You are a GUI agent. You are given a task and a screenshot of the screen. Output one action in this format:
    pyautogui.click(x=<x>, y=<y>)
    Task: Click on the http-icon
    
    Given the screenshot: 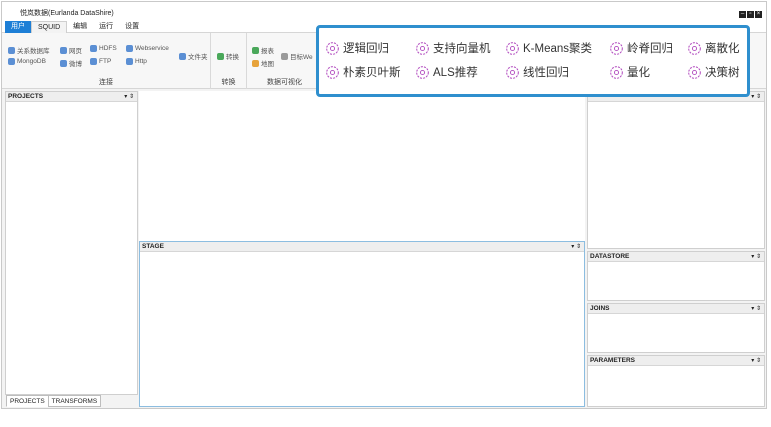 What is the action you would take?
    pyautogui.click(x=129, y=61)
    